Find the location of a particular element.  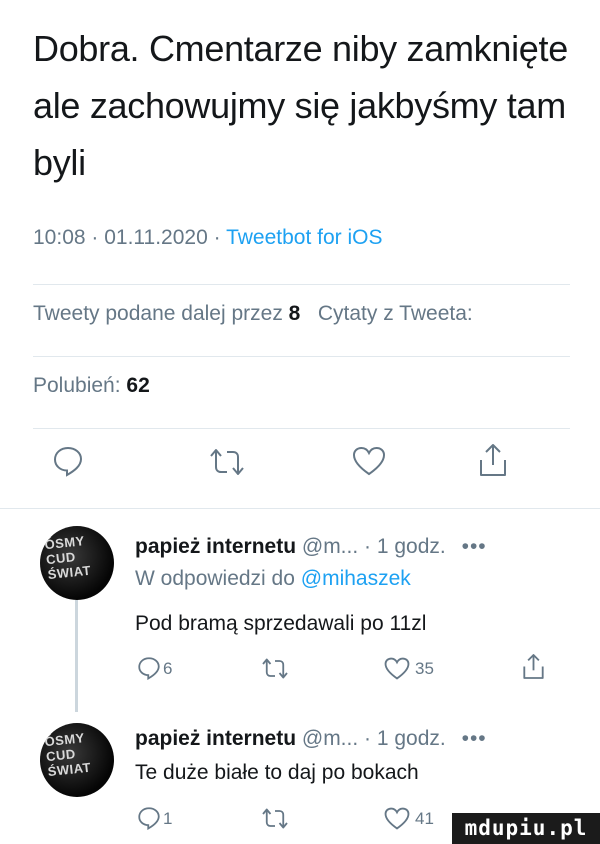

reply-text: Te duże białe to daj po bokach is located at coordinates (277, 772).